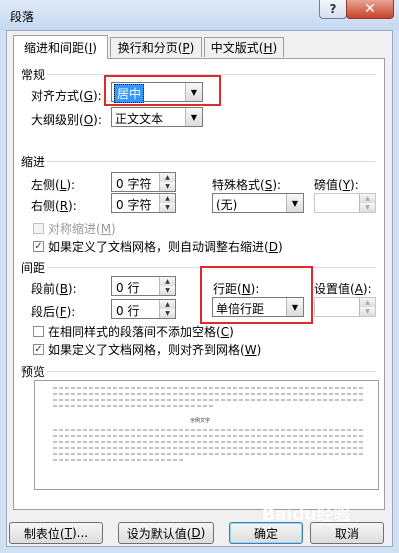 The height and width of the screenshot is (553, 399). Describe the element at coordinates (38, 349) in the screenshot. I see `snap-to-grid-checkbox: ✓` at that location.